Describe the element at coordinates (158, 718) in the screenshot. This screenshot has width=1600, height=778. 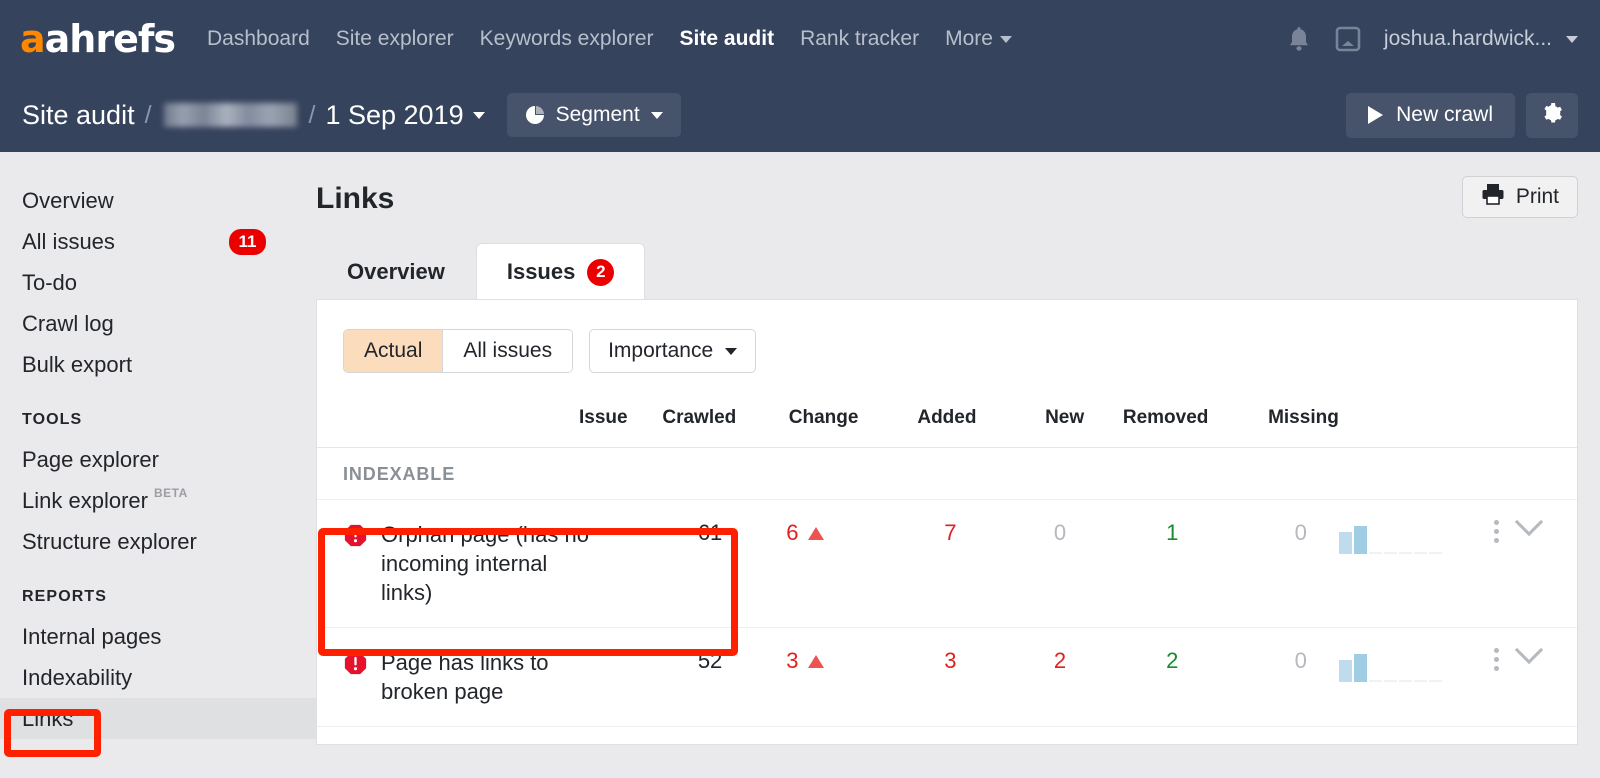
I see `sidebar-item-links: Links` at that location.